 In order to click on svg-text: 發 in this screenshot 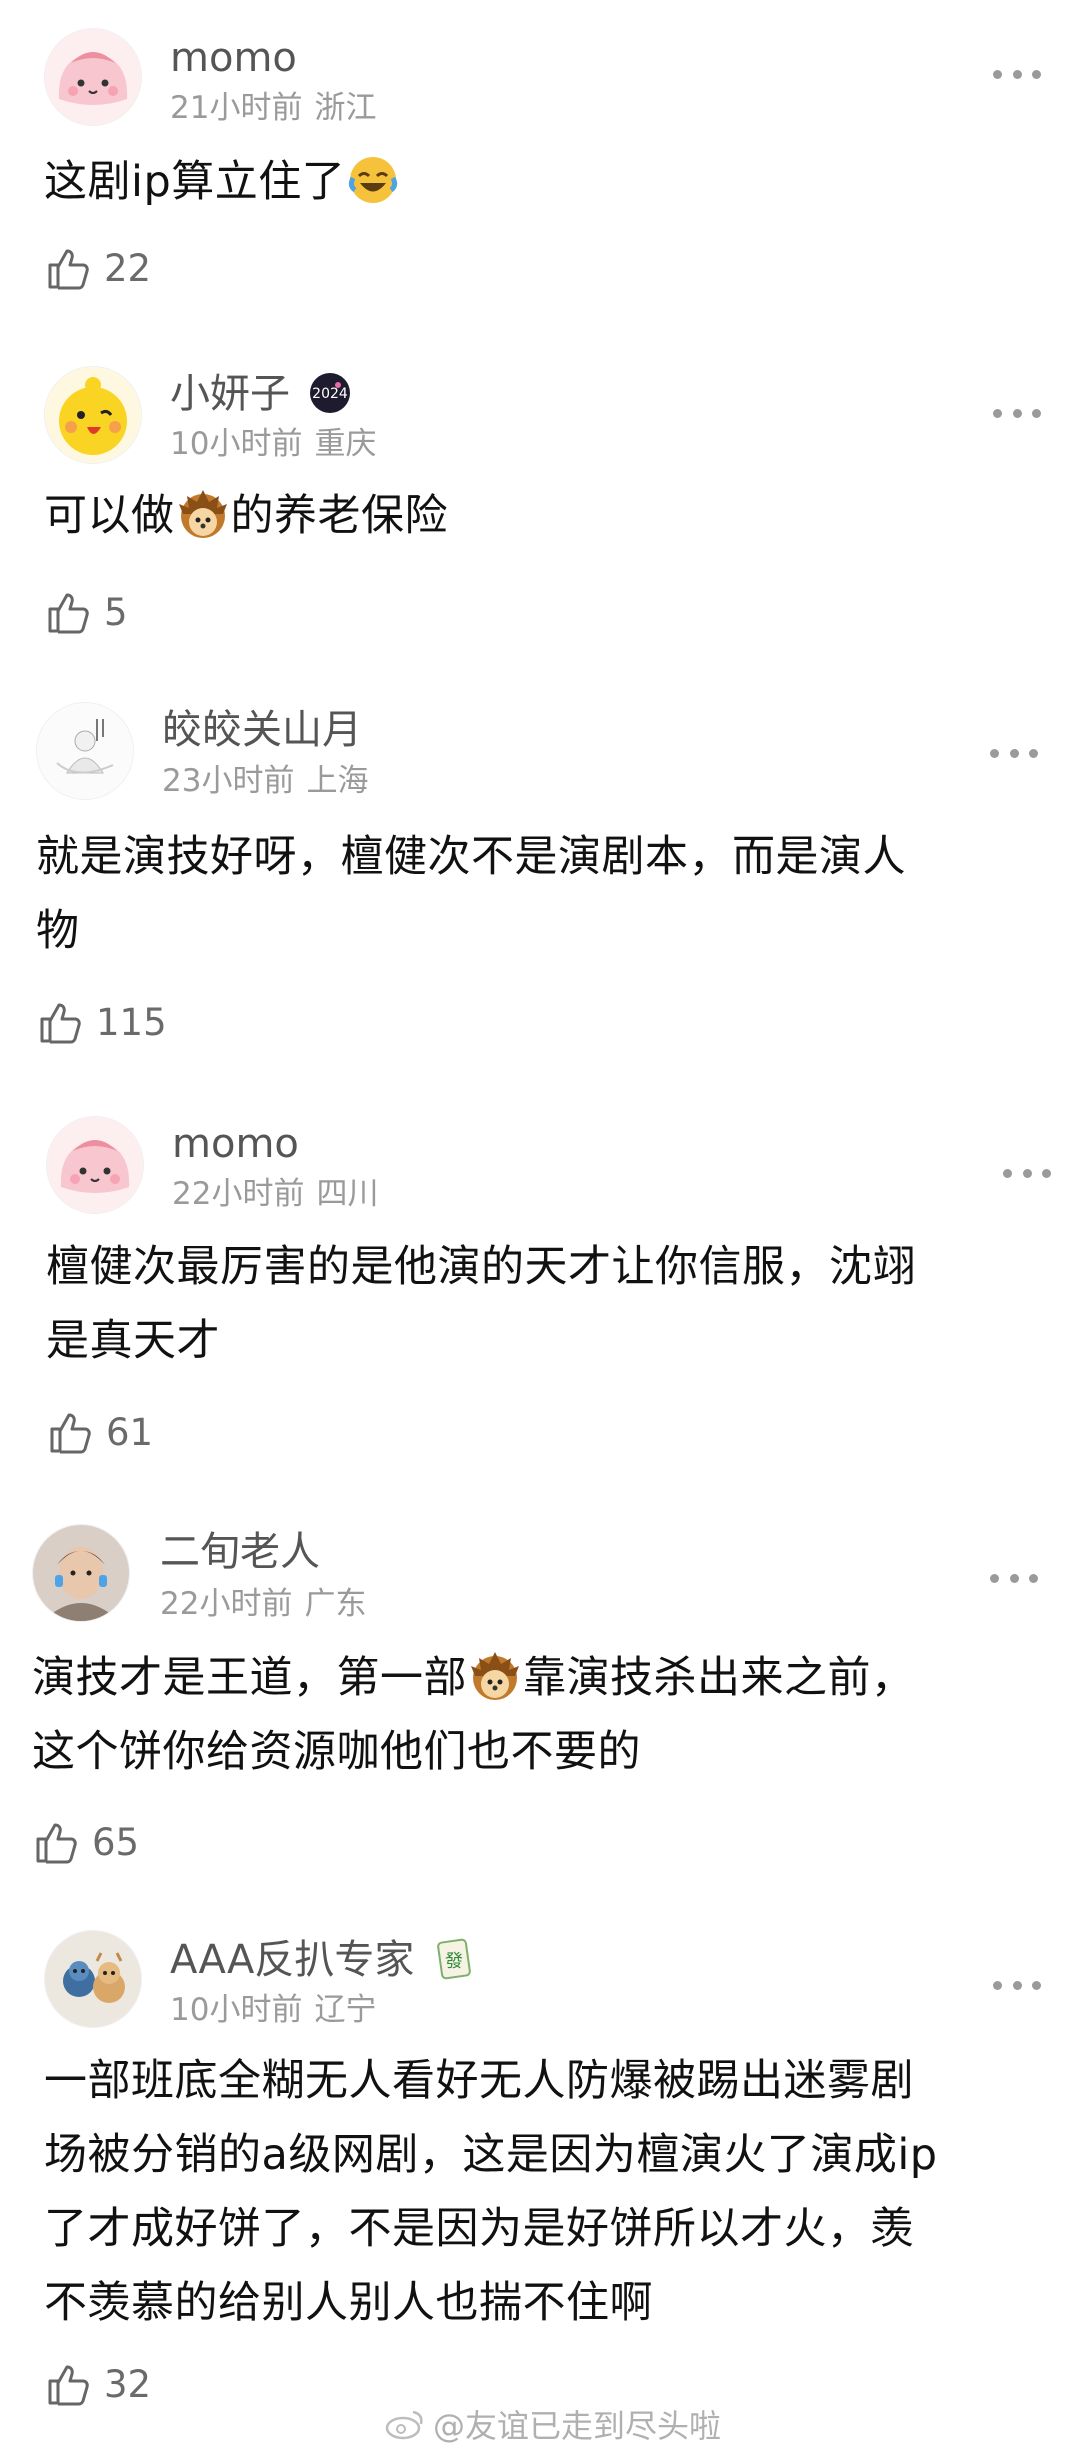, I will do `click(454, 1961)`.